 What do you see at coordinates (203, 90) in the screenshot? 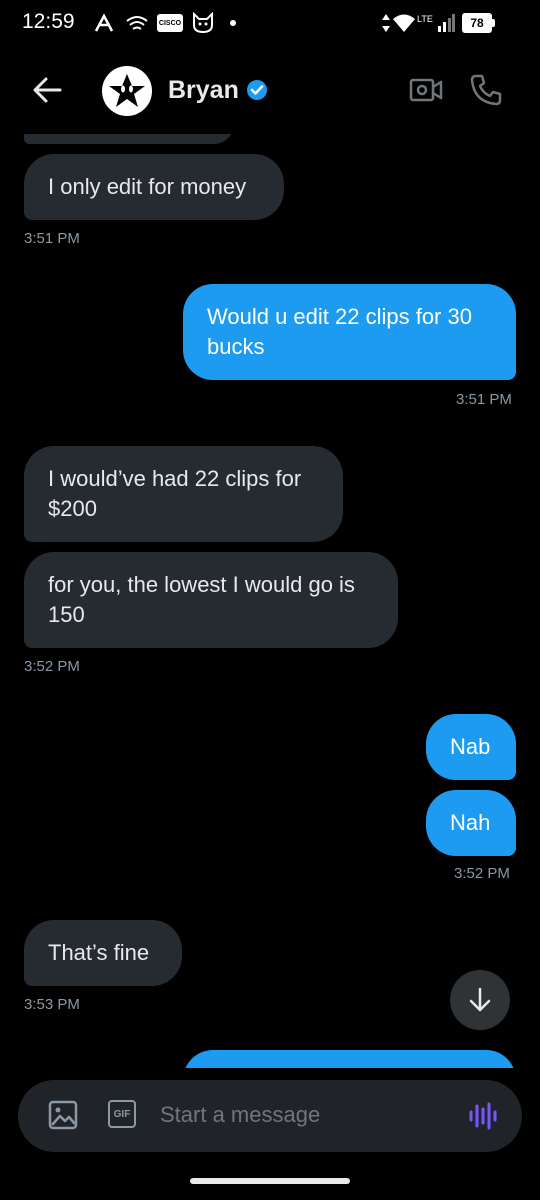
I see `contact-name: Bryan` at bounding box center [203, 90].